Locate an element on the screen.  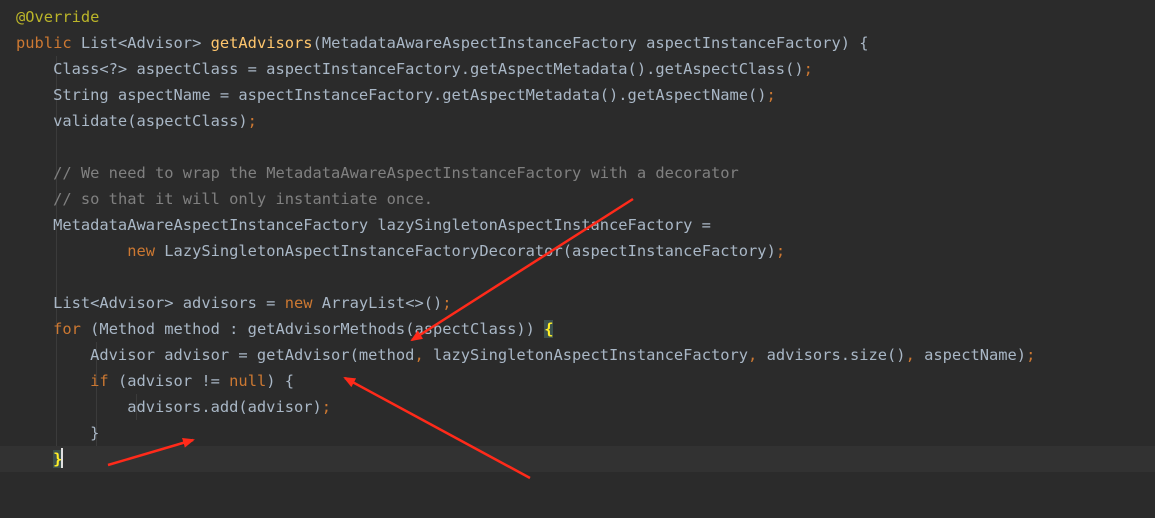
arrow-to-getadvisormethods is located at coordinates (522, 269).